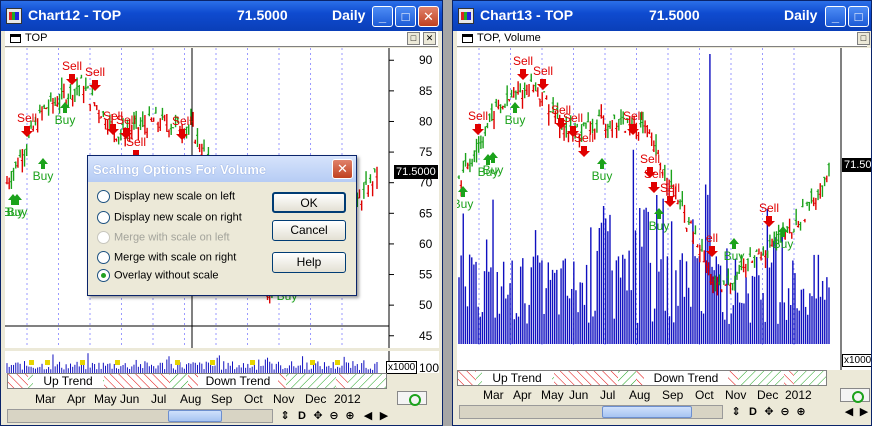 This screenshot has height=426, width=872. I want to click on chart12-statusbar: ⇕ D ✥ ⊖ ⊕ ◀ ▶, so click(222, 416).